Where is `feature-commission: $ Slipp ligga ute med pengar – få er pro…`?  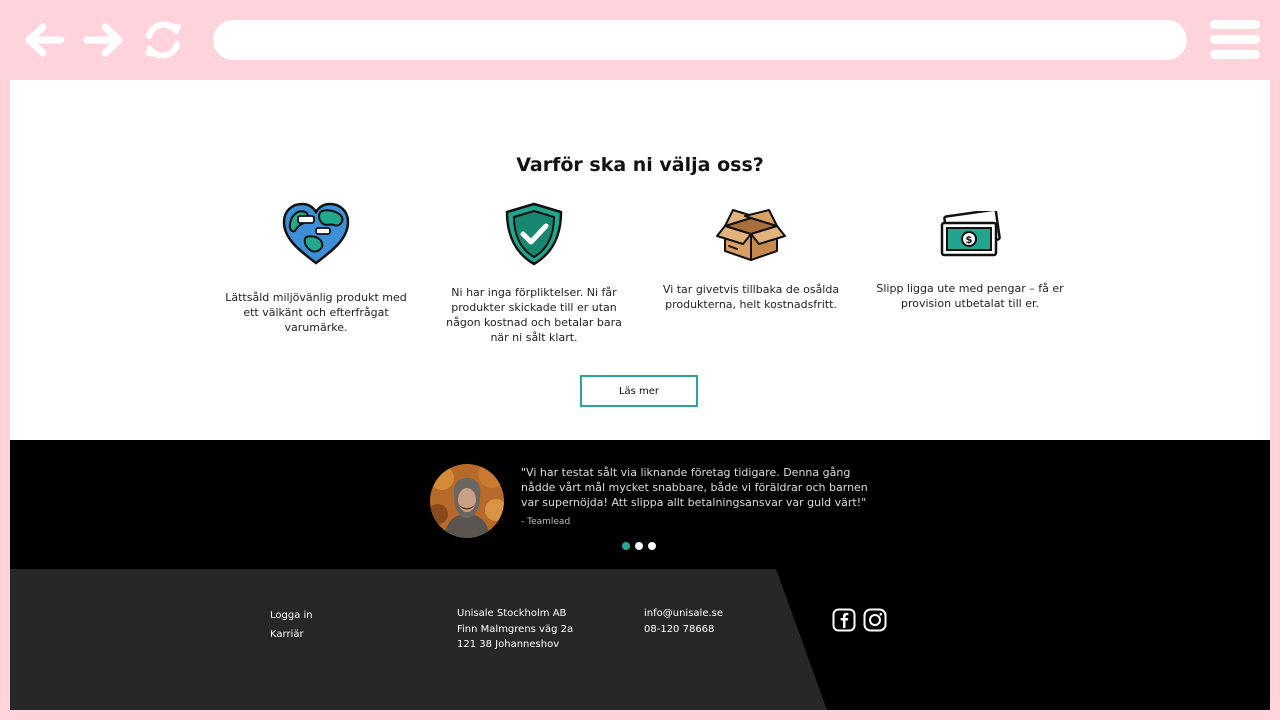
feature-commission: $ Slipp ligga ute med pengar – få er pro… is located at coordinates (970, 254).